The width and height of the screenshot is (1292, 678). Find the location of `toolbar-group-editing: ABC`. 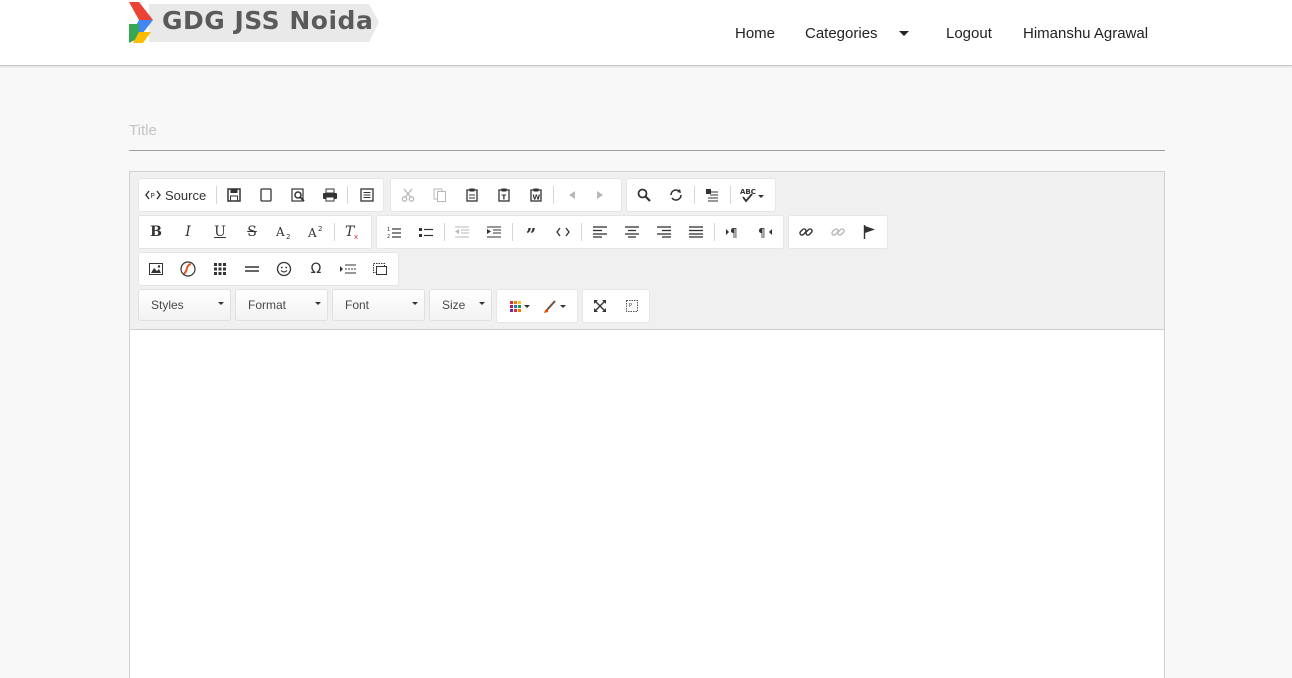

toolbar-group-editing: ABC is located at coordinates (701, 195).